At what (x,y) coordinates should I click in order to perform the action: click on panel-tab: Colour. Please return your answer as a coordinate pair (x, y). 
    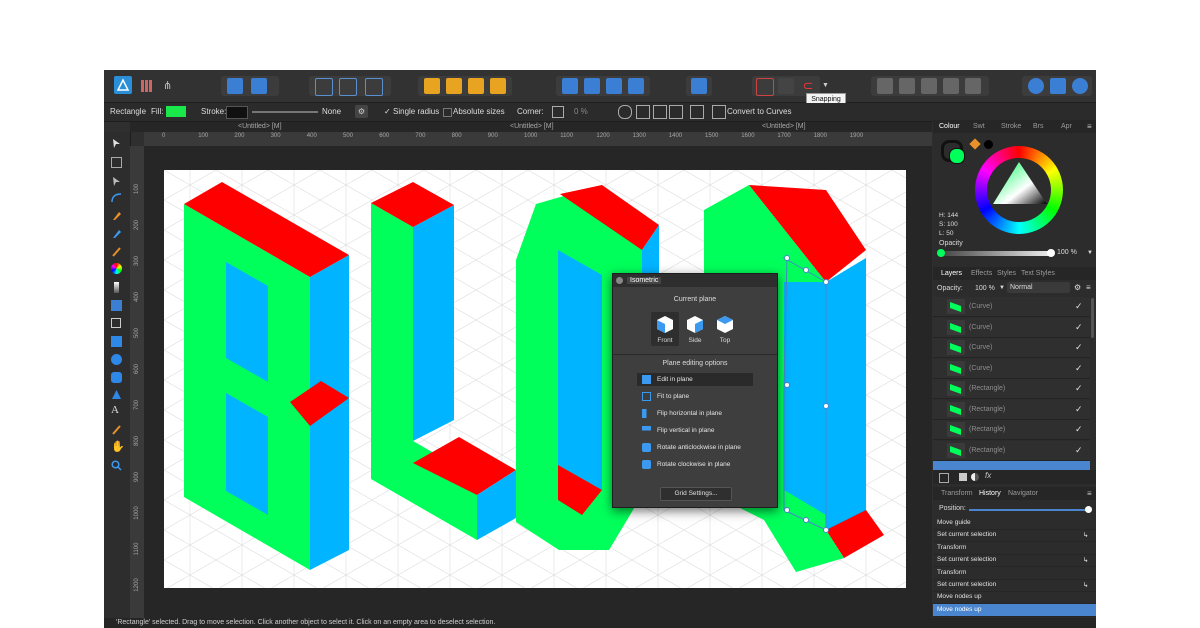
    Looking at the image, I should click on (949, 126).